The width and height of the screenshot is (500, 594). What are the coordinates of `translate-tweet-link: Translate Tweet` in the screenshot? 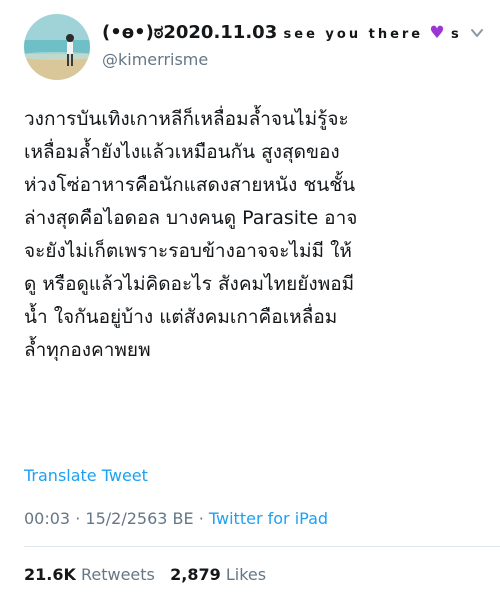 It's located at (86, 475).